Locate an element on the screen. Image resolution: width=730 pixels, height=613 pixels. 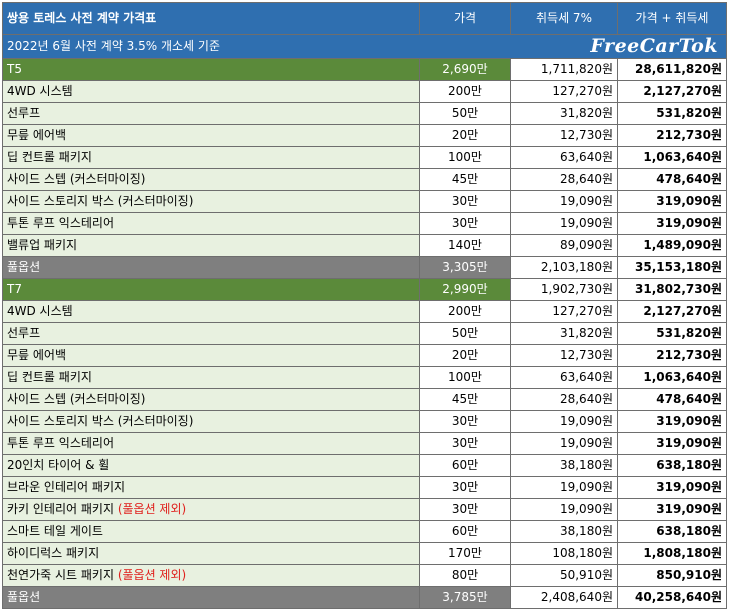
row-tax: 31,820원 is located at coordinates (564, 333).